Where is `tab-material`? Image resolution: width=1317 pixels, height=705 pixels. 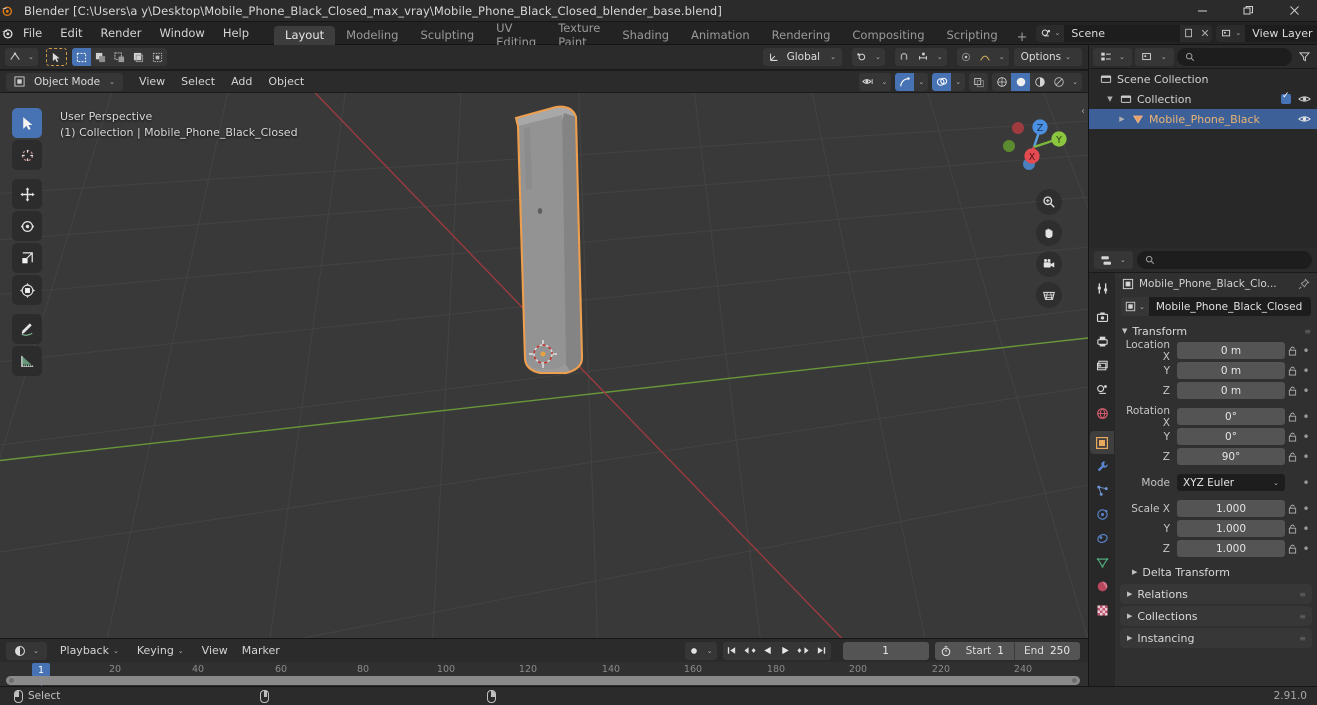
tab-material is located at coordinates (1102, 586).